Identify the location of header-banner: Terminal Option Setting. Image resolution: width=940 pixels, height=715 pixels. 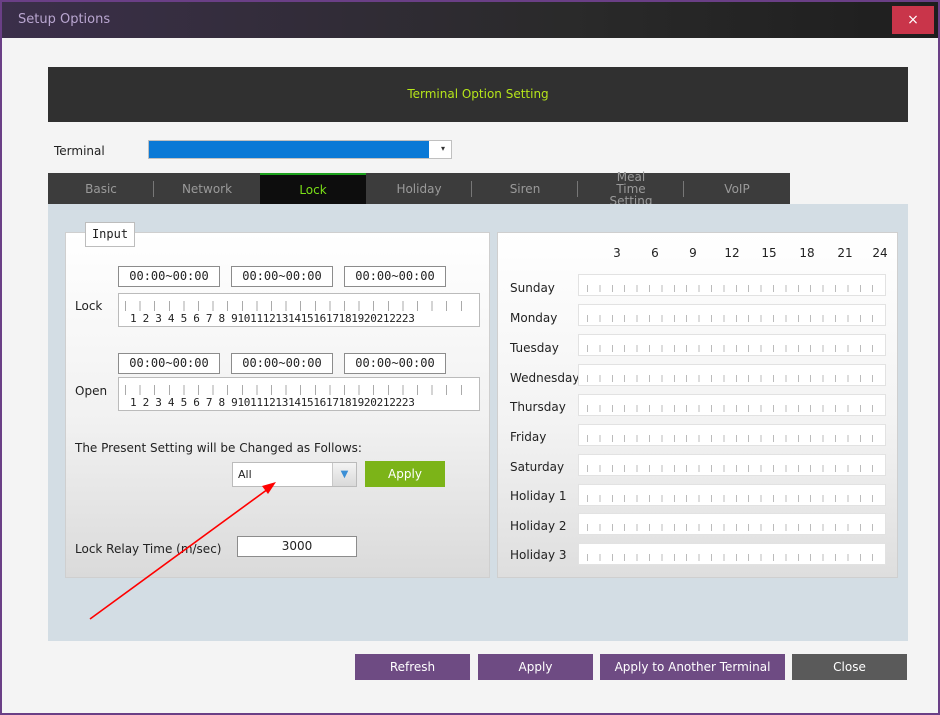
(478, 94).